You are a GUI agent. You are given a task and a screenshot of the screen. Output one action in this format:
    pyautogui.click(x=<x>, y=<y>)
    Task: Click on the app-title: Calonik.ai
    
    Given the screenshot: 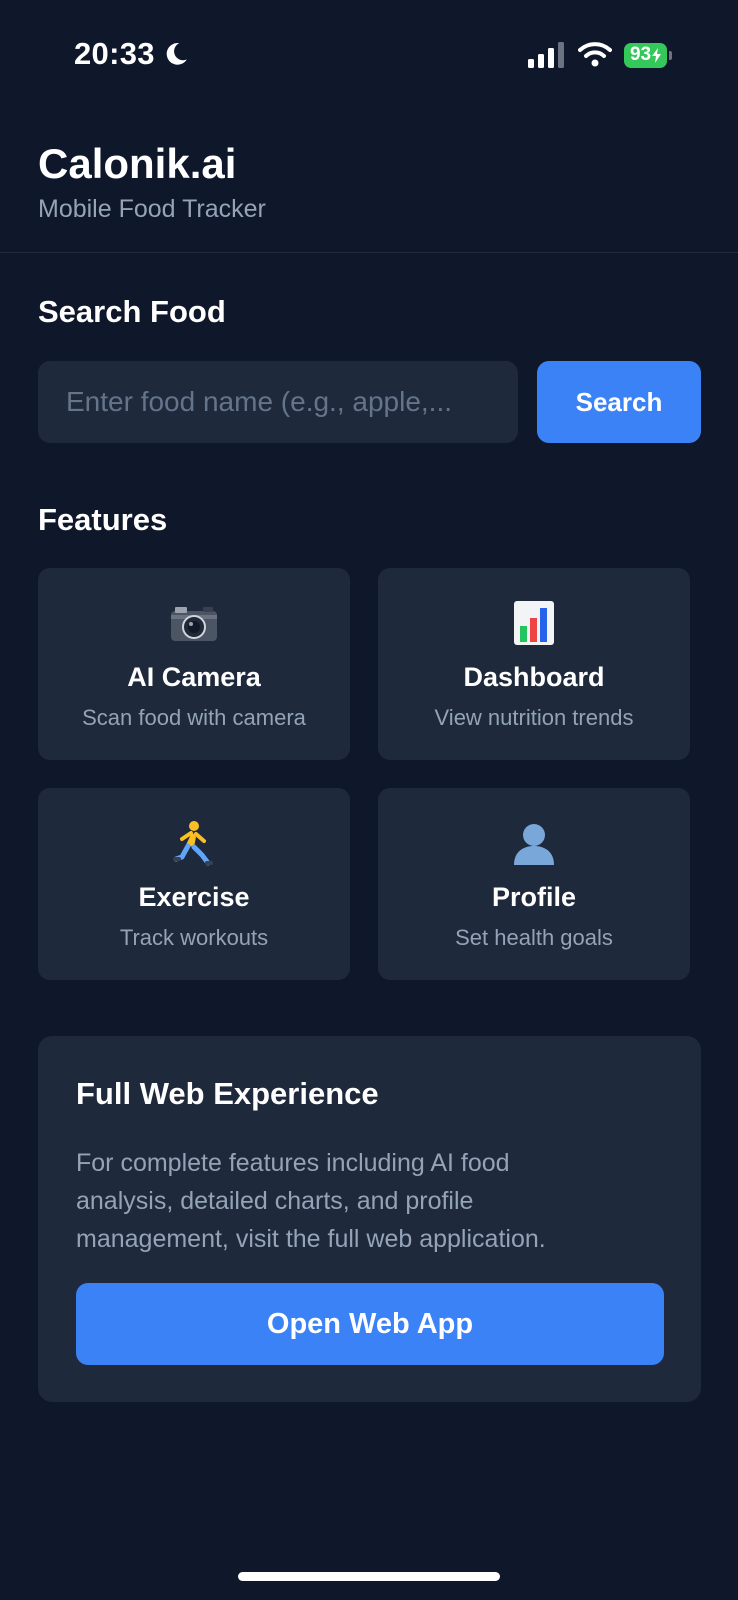 What is the action you would take?
    pyautogui.click(x=137, y=163)
    